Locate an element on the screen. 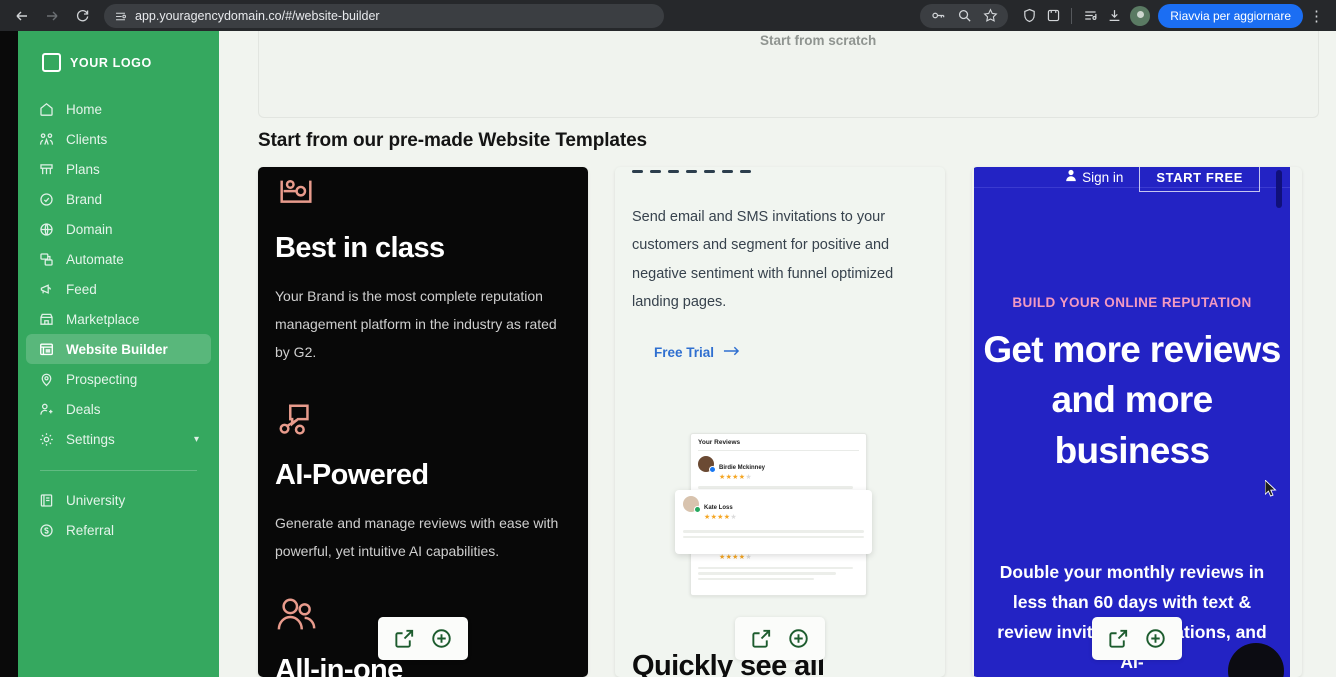 This screenshot has height=677, width=1336. preview-scrollbar is located at coordinates (1279, 189).